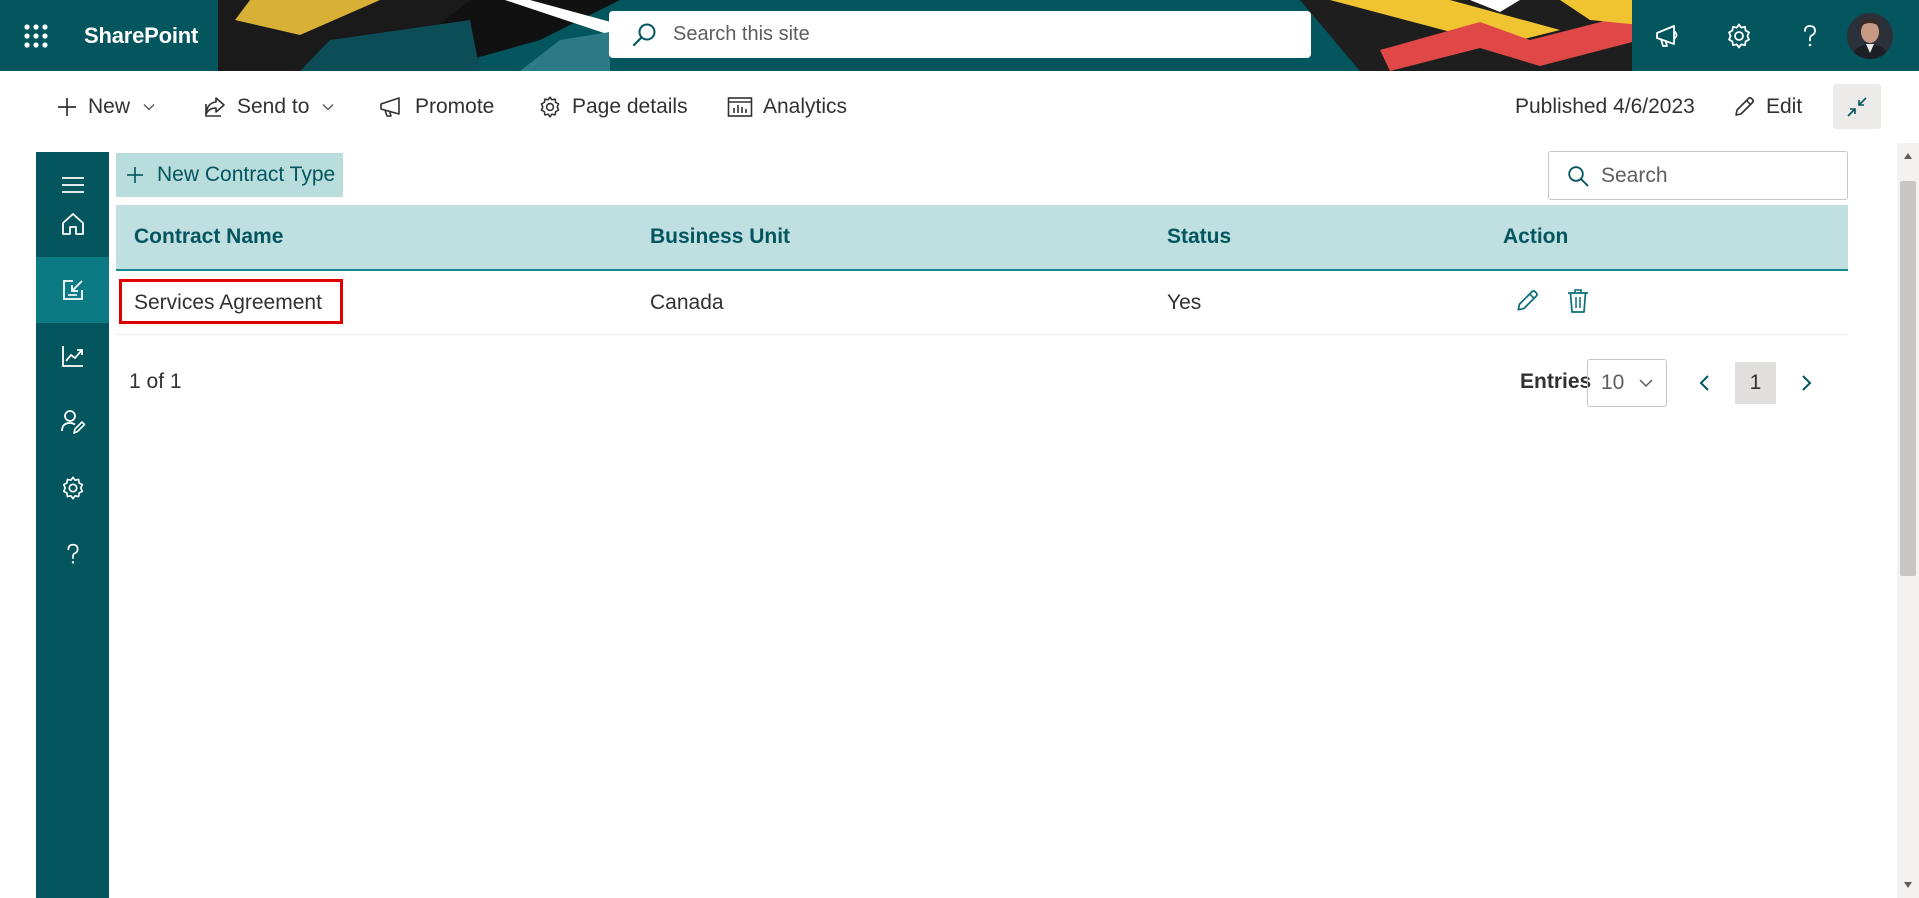 This screenshot has height=898, width=1919. Describe the element at coordinates (687, 302) in the screenshot. I see `cell-business-unit: Canada` at that location.